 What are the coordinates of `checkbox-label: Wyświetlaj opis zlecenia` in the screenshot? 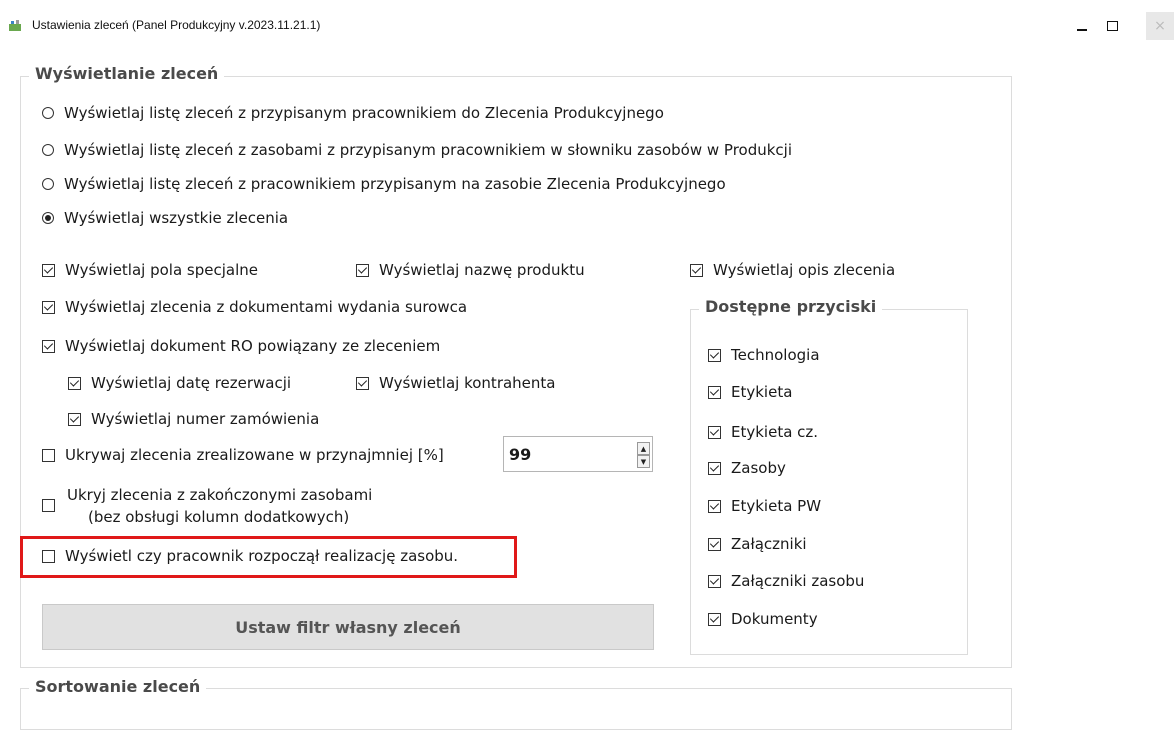 It's located at (804, 270).